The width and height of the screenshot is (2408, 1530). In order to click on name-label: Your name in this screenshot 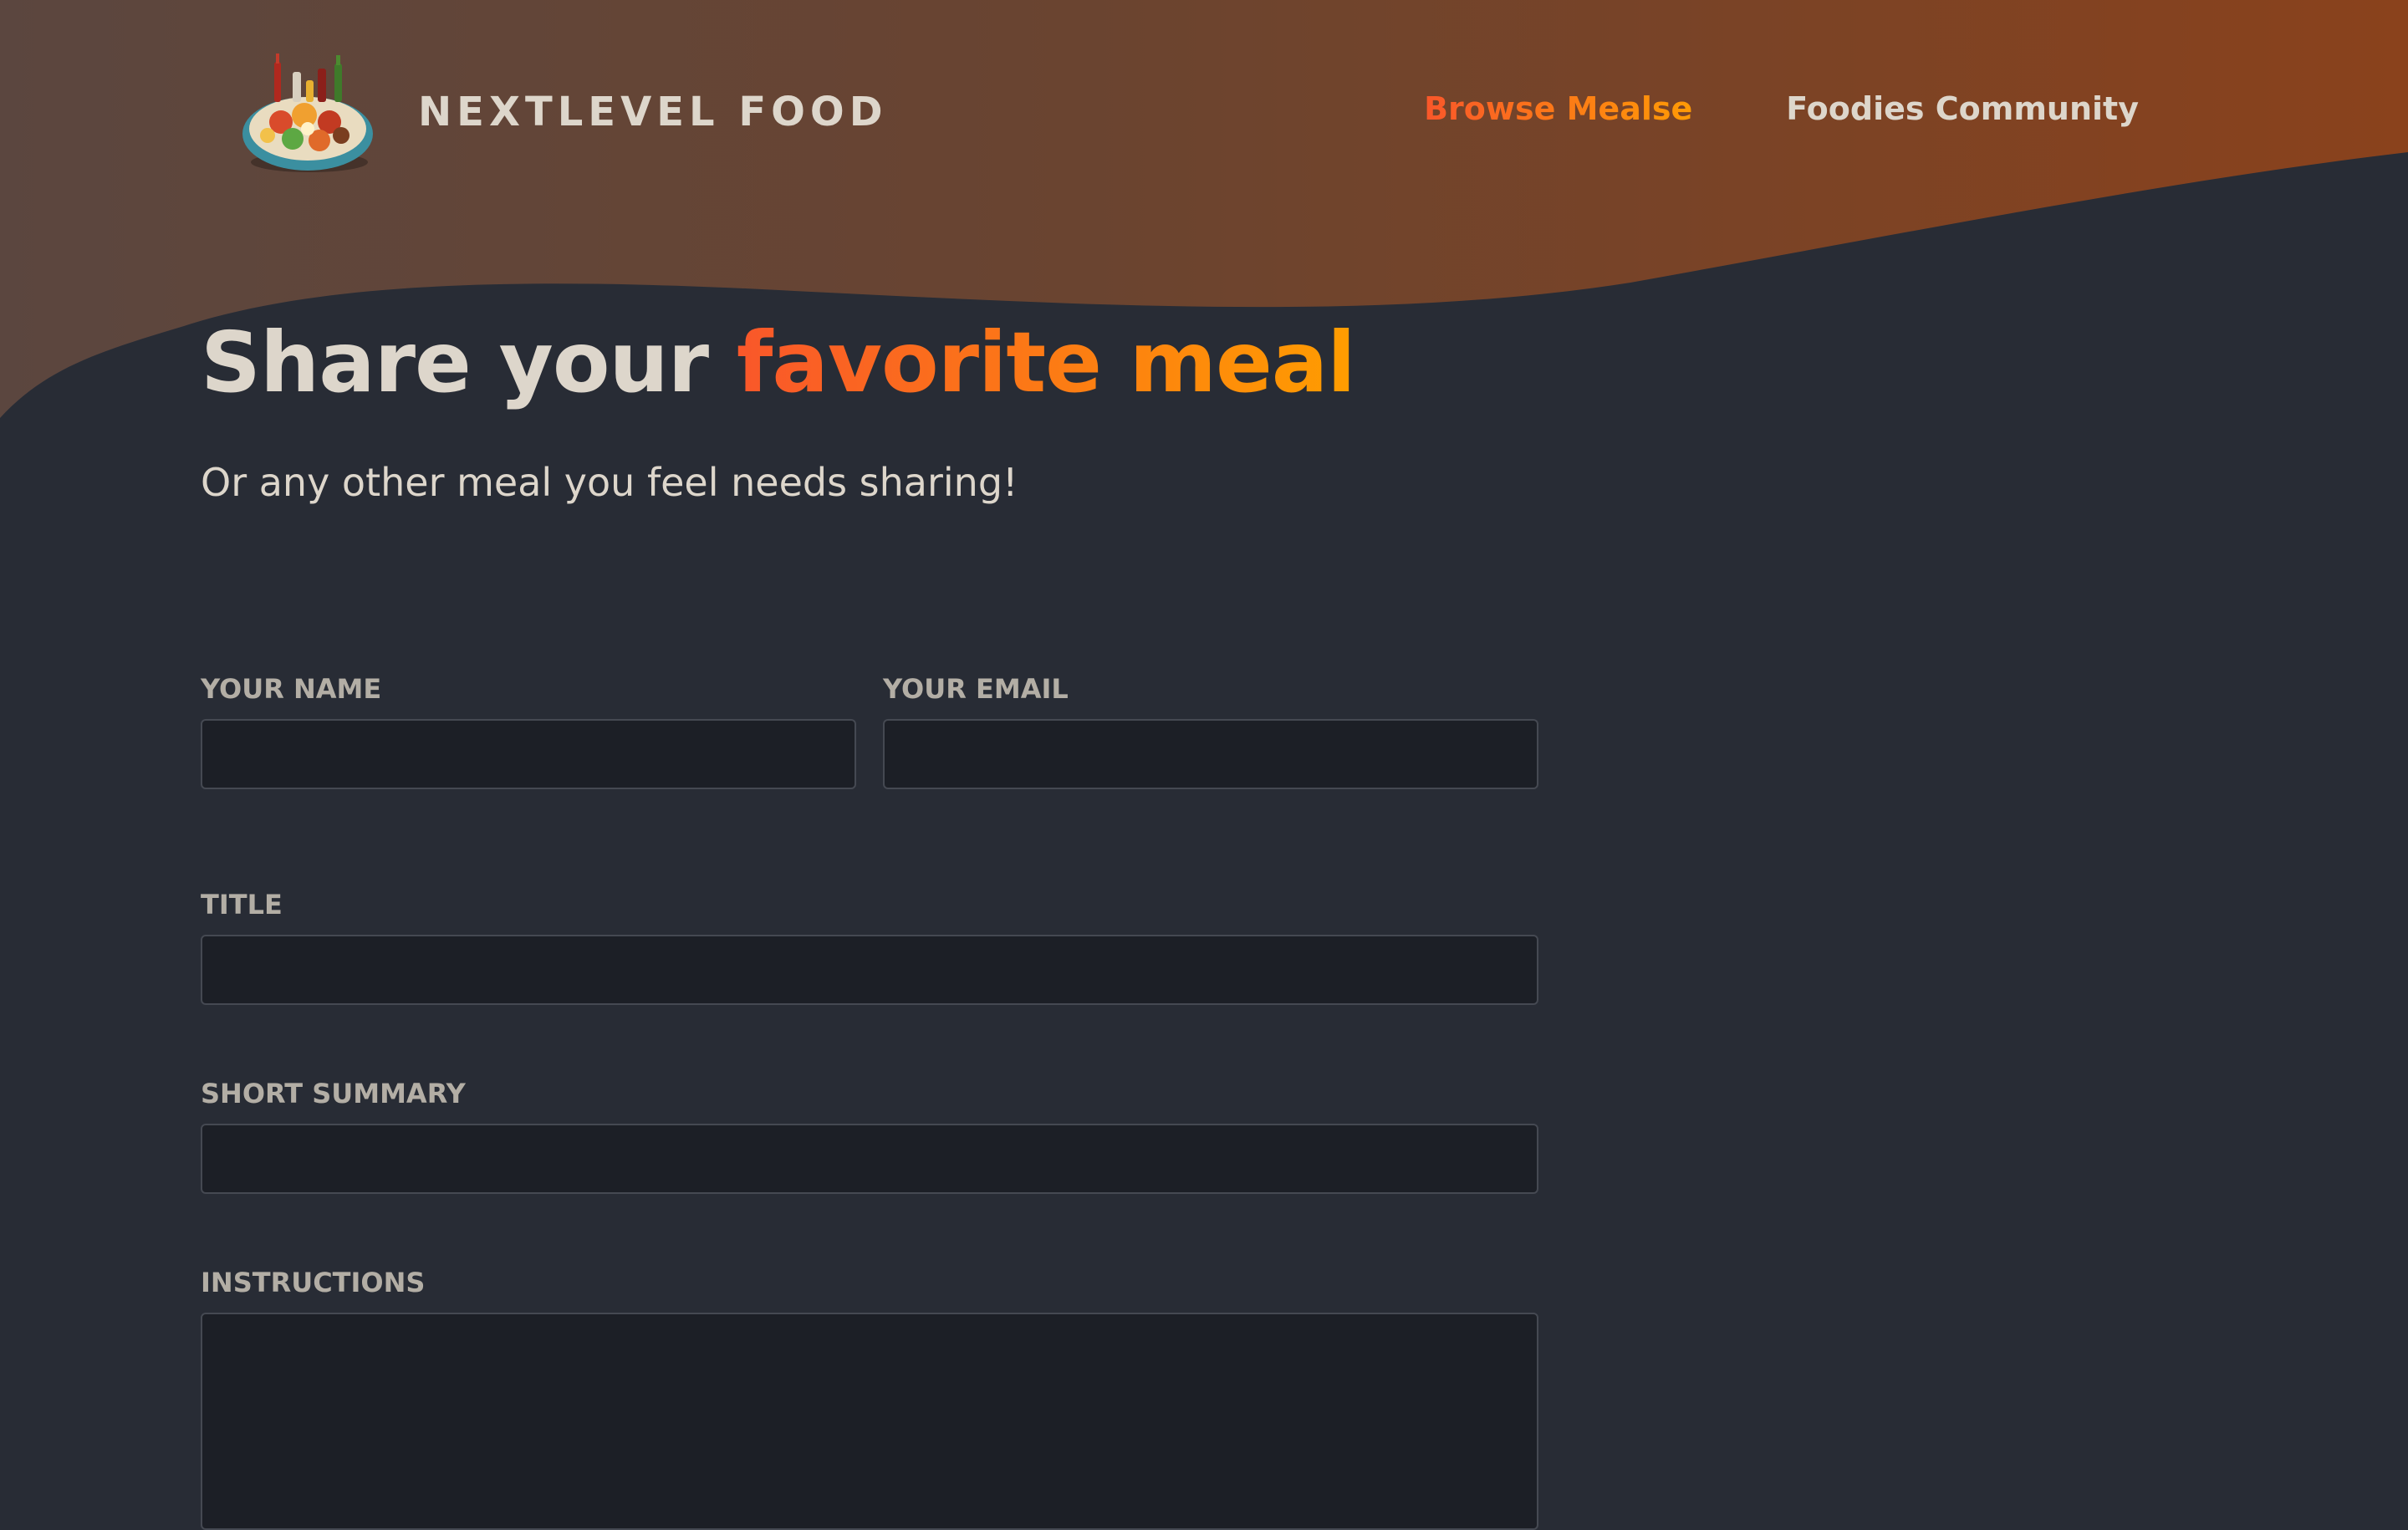, I will do `click(292, 689)`.